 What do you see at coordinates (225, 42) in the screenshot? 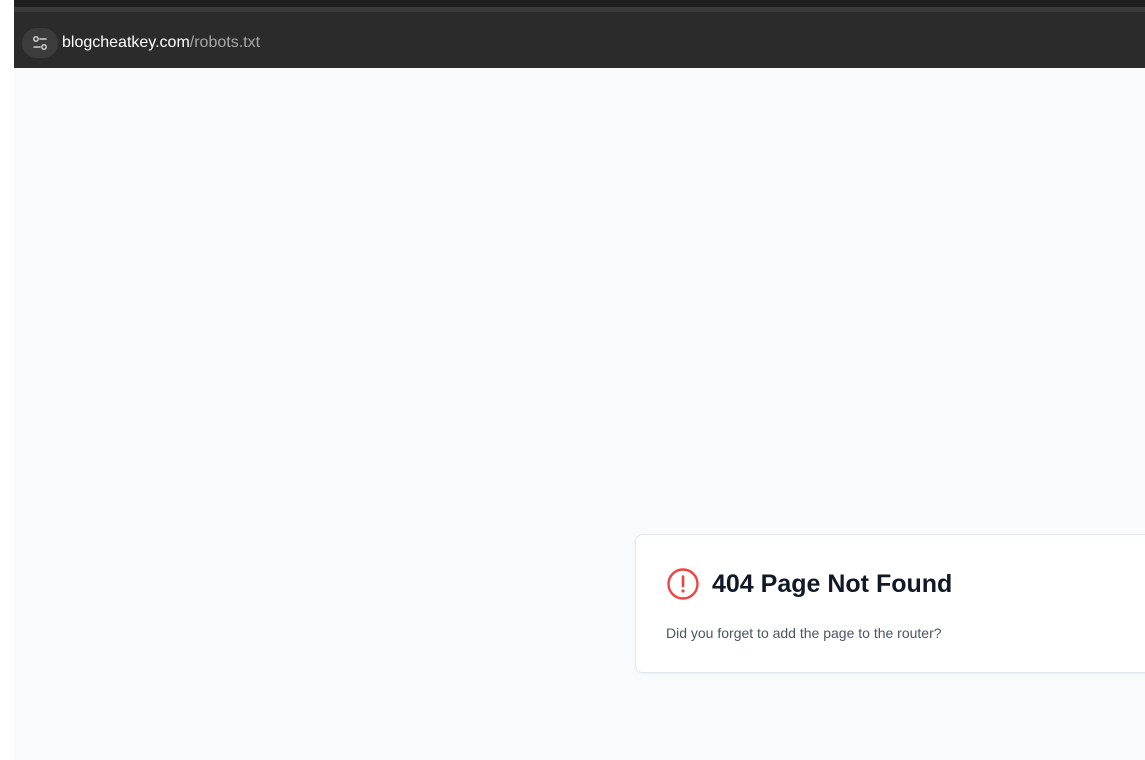
I see `url-path: /robots.txt` at bounding box center [225, 42].